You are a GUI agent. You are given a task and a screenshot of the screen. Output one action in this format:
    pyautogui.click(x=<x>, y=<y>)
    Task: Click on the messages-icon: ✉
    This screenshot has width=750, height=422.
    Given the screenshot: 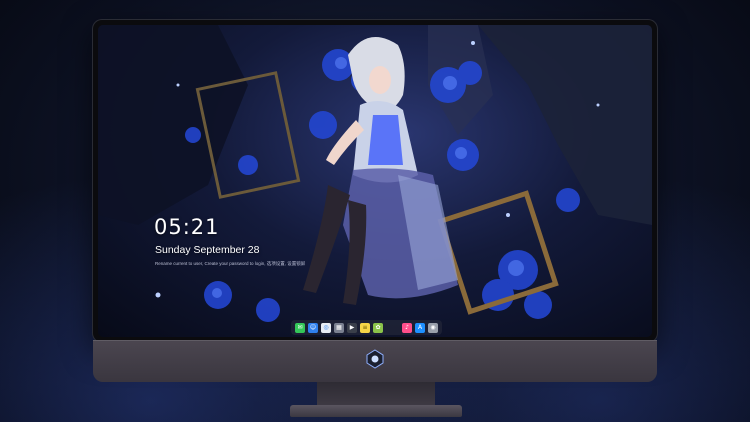 What is the action you would take?
    pyautogui.click(x=300, y=327)
    